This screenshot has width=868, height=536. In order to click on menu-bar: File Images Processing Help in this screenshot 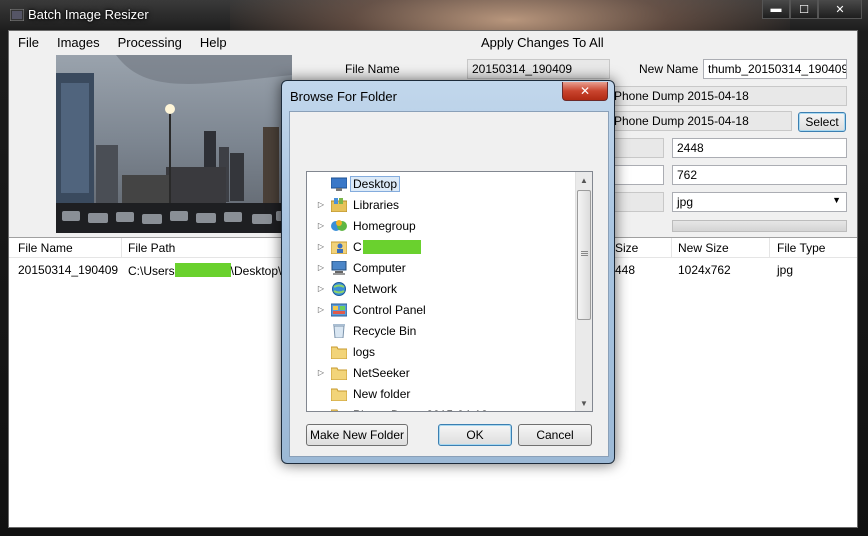, I will do `click(122, 42)`.